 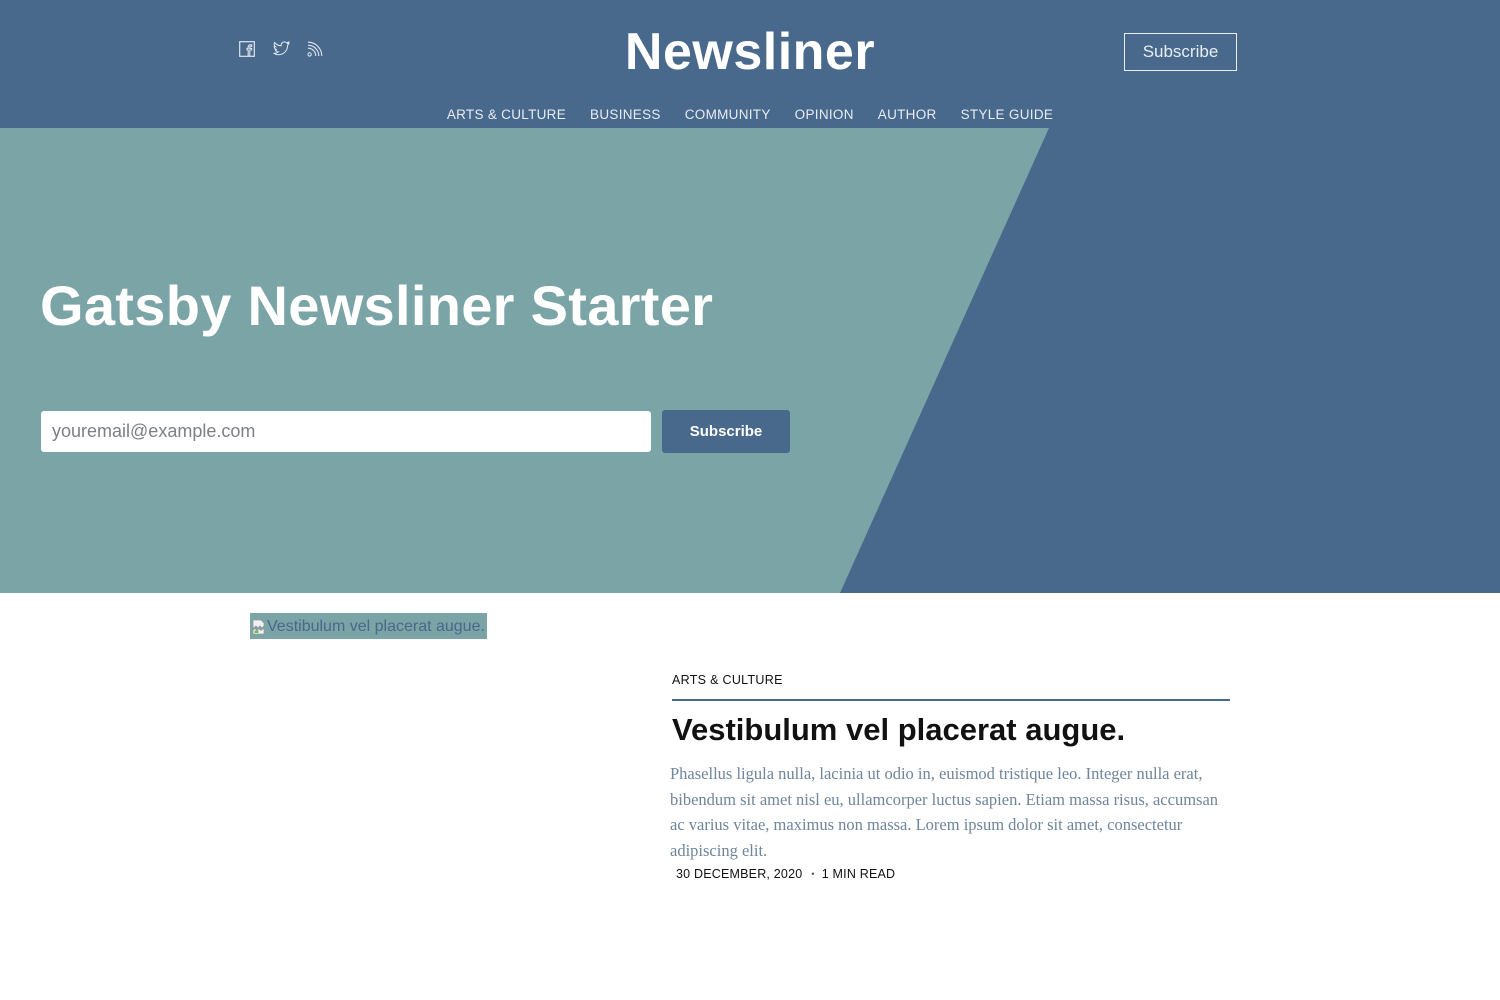 I want to click on post-image-alt: Vestibulum vel placerat augue., so click(x=376, y=626).